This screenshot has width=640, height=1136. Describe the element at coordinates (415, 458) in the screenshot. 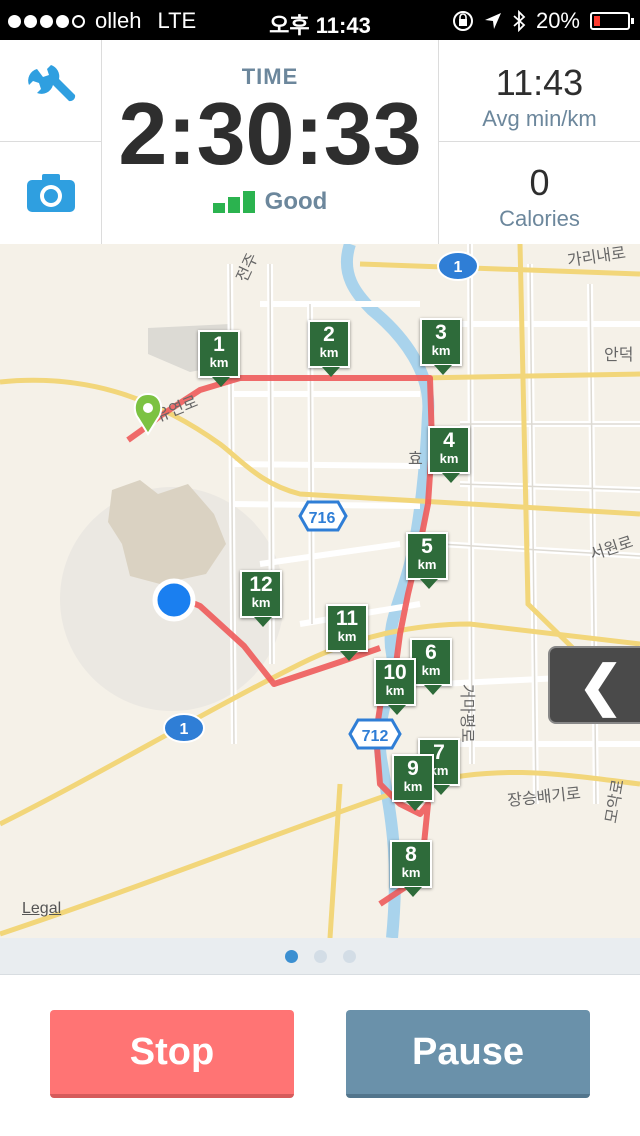

I see `road-label: 효` at that location.